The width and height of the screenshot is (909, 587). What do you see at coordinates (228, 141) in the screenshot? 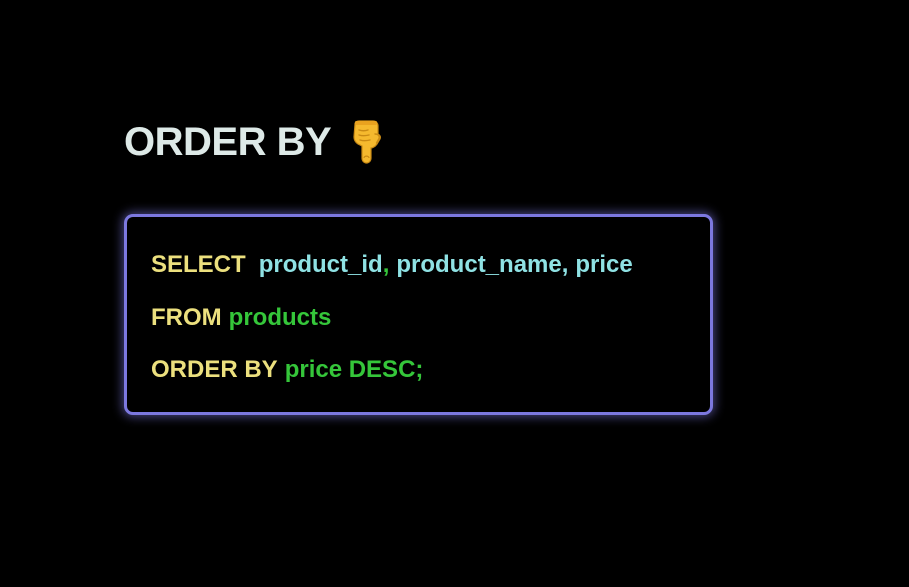
I see `title-text: ORDER BY` at bounding box center [228, 141].